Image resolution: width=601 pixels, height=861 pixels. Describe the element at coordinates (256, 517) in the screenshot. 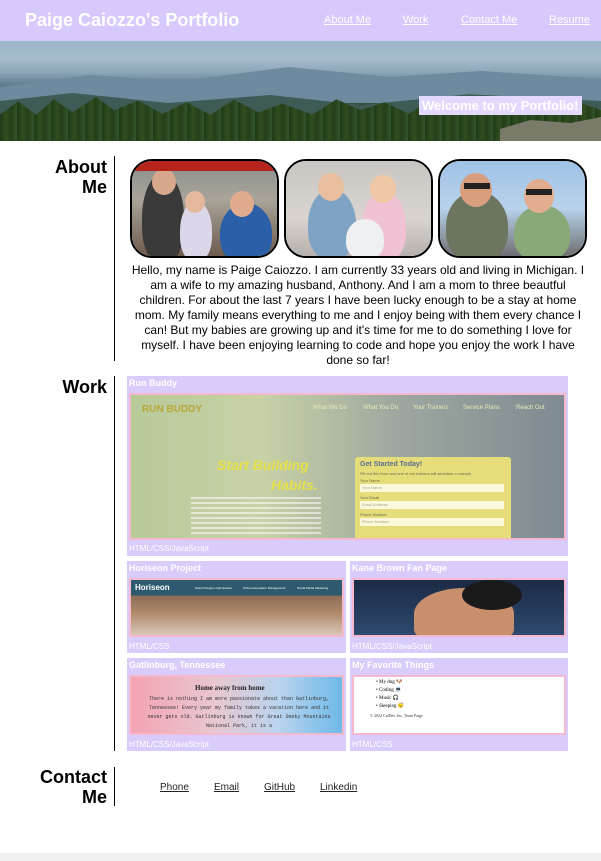

I see `screenshot-body-text` at that location.